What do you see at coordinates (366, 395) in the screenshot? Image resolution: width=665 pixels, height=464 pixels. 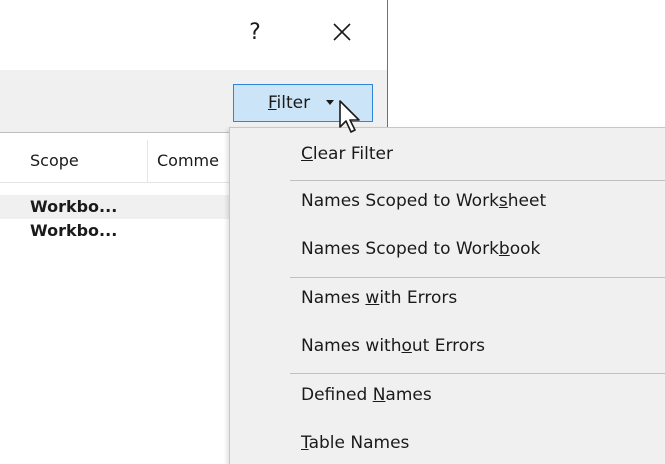 I see `menu-item-defined-names: Defined Names` at bounding box center [366, 395].